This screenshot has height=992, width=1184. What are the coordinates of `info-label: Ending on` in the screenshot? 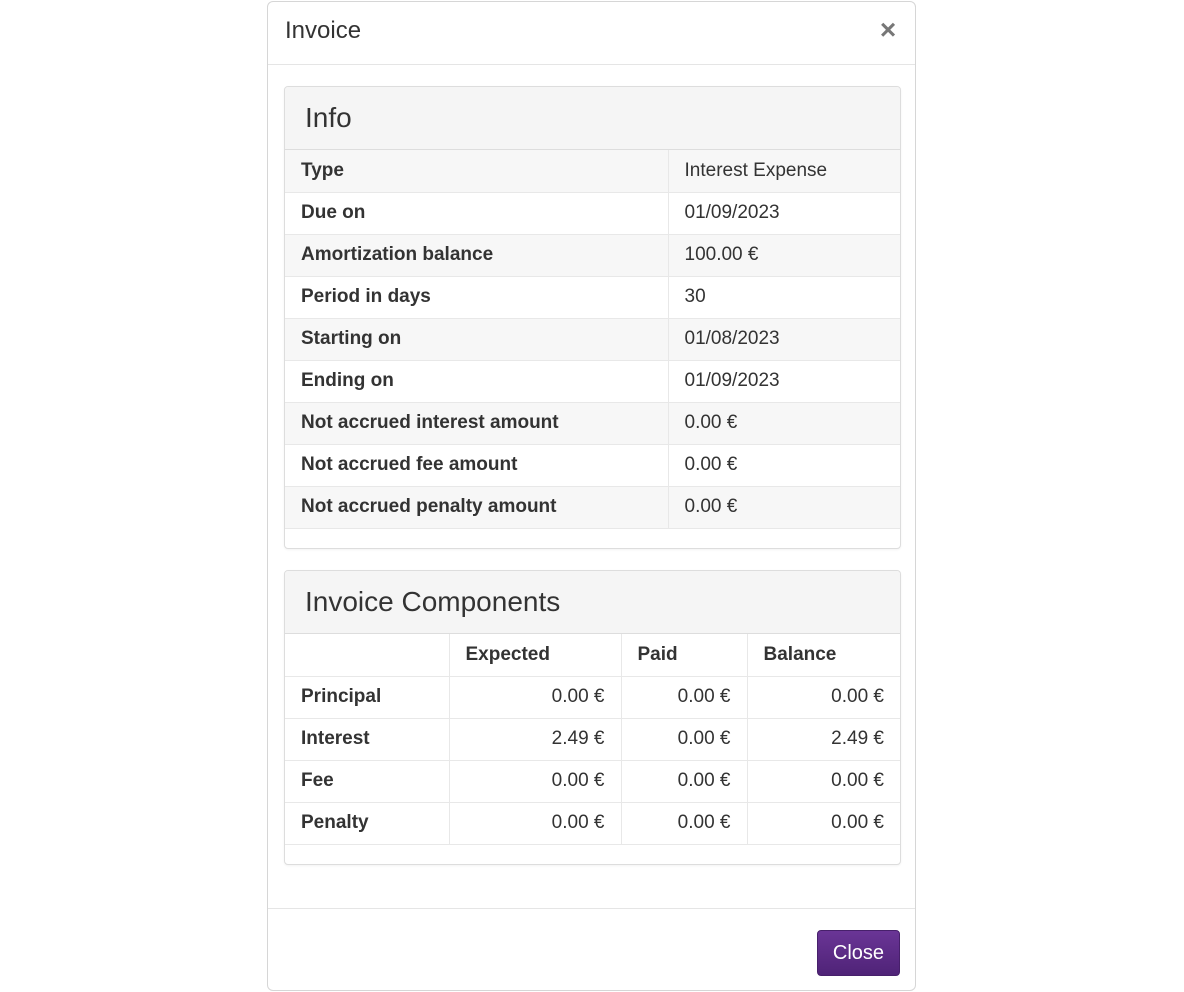 It's located at (477, 380).